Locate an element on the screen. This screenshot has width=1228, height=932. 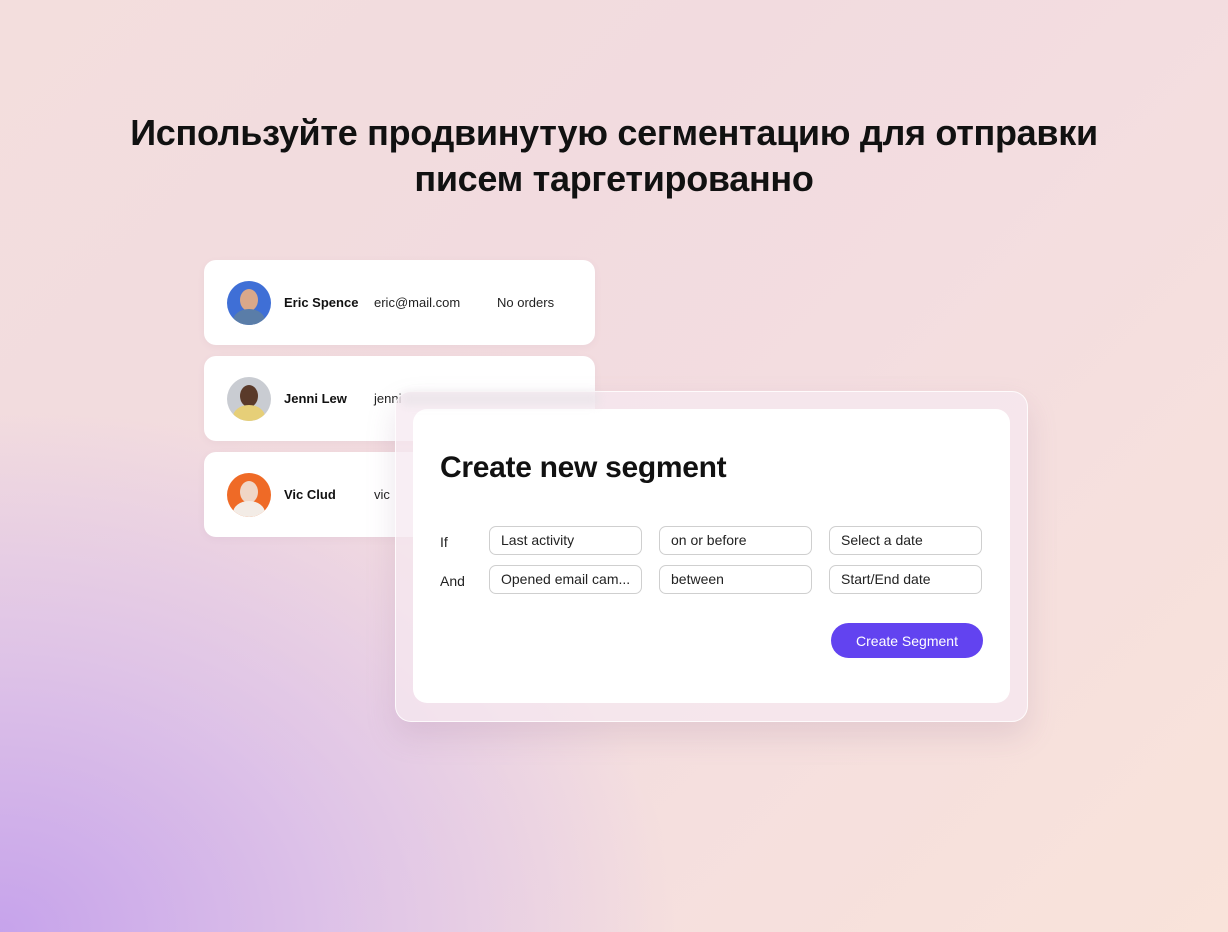
contact-name: Eric Spence is located at coordinates (321, 302).